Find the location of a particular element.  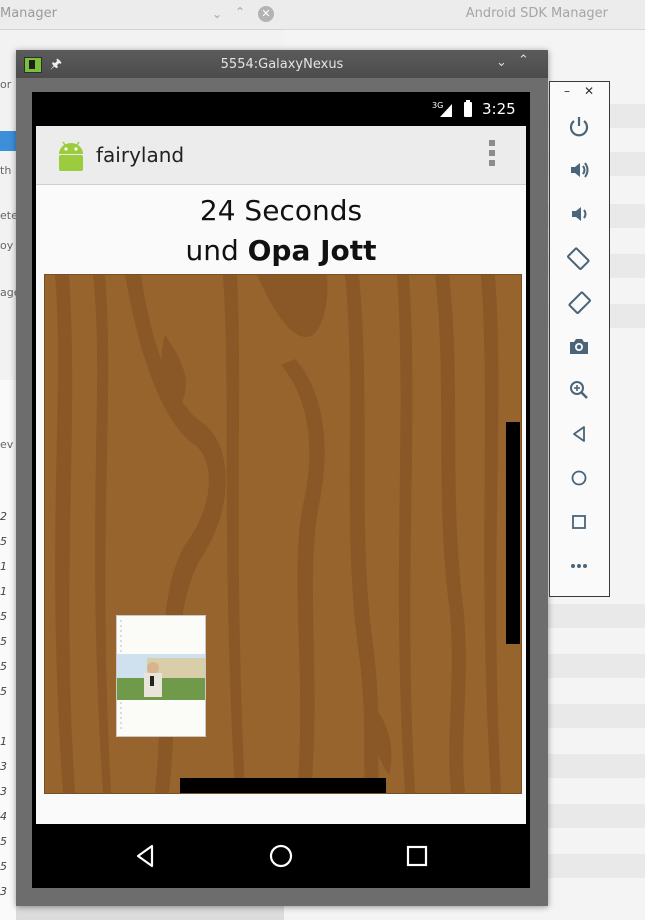

background-titlebar-left: Manager ⌄ ⌃ ✕ is located at coordinates (142, 15).